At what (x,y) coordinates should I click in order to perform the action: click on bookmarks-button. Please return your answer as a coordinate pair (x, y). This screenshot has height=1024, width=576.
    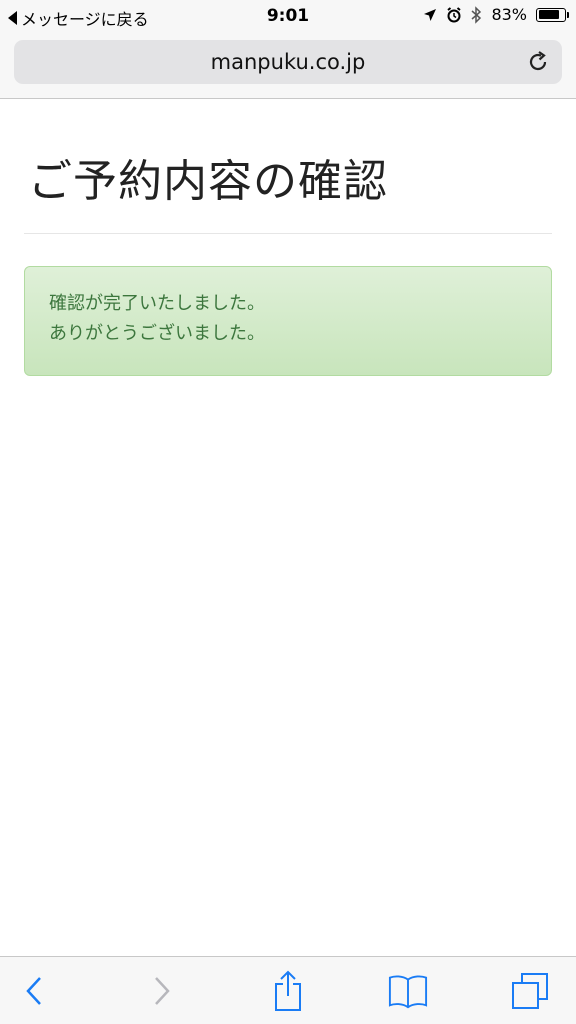
    Looking at the image, I should click on (408, 991).